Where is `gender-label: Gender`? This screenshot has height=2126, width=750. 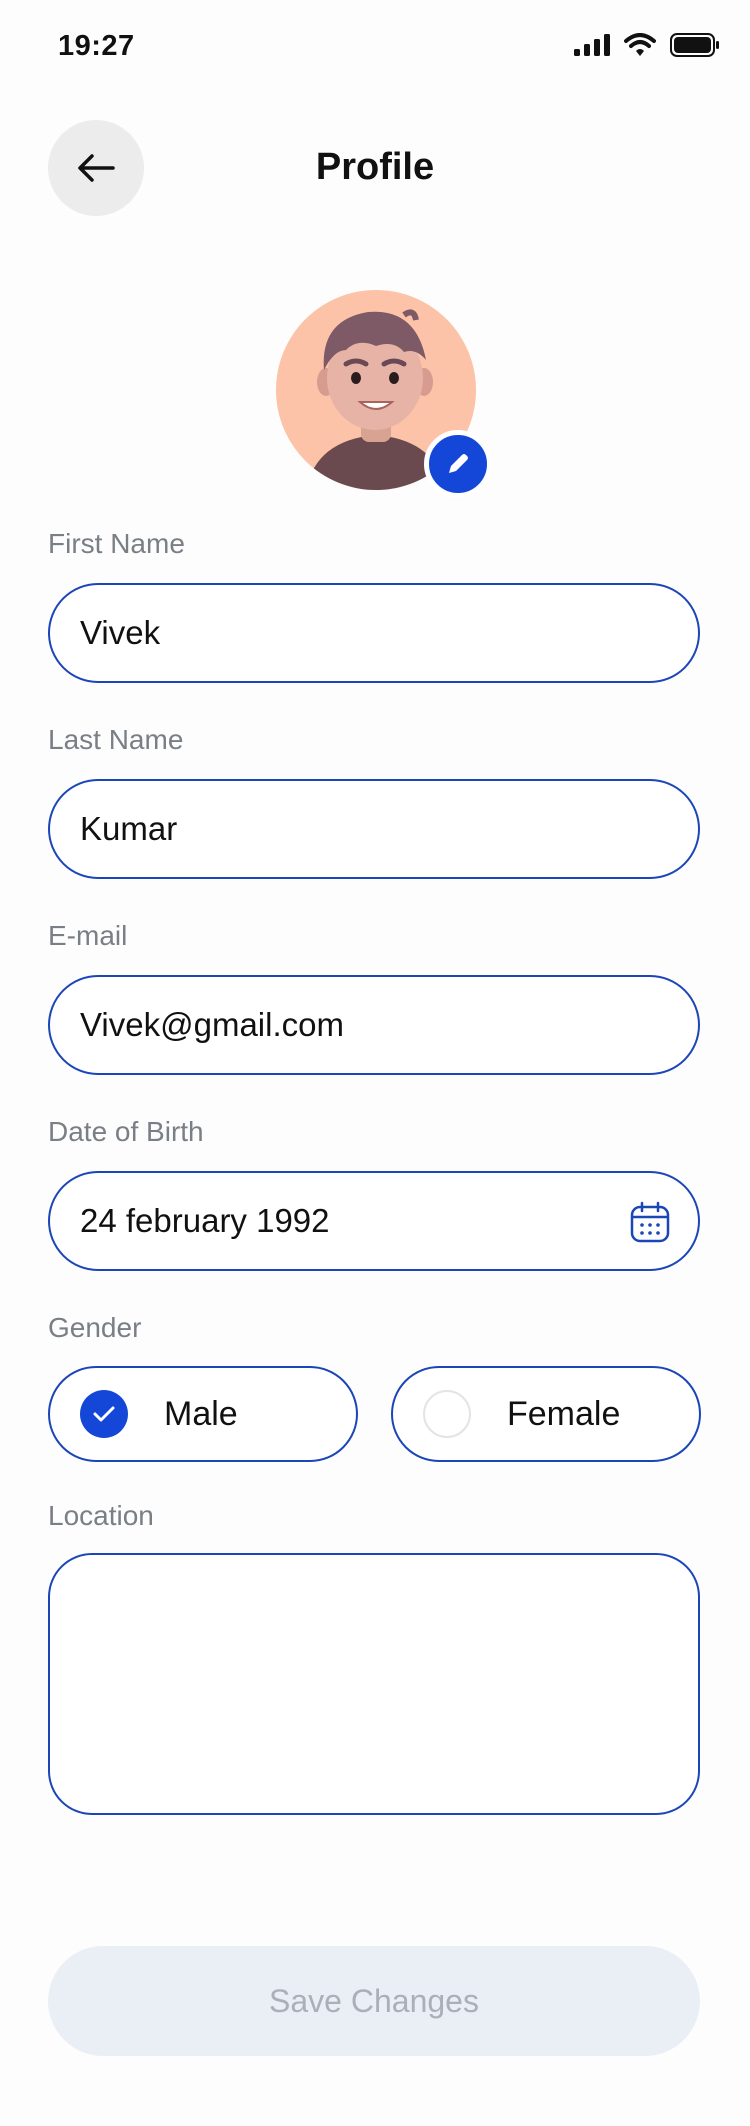 gender-label: Gender is located at coordinates (95, 1327).